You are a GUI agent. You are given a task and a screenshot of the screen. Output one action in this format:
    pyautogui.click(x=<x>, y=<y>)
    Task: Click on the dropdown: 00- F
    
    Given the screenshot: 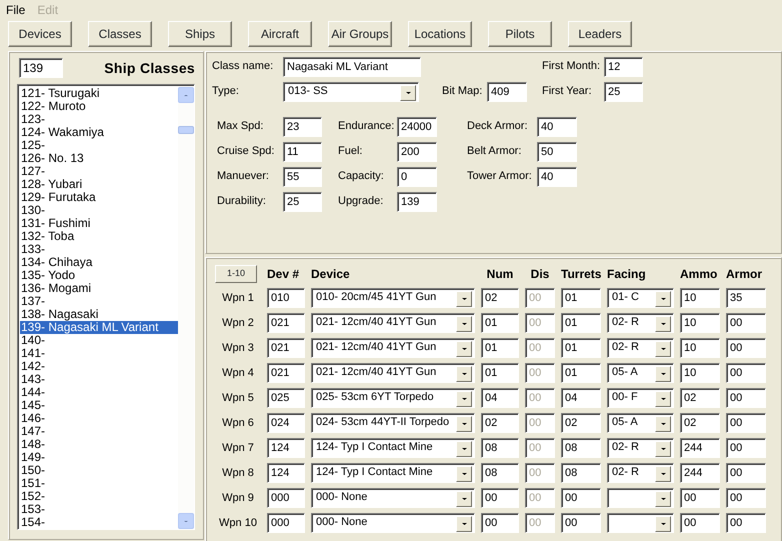 What is the action you would take?
    pyautogui.click(x=640, y=398)
    